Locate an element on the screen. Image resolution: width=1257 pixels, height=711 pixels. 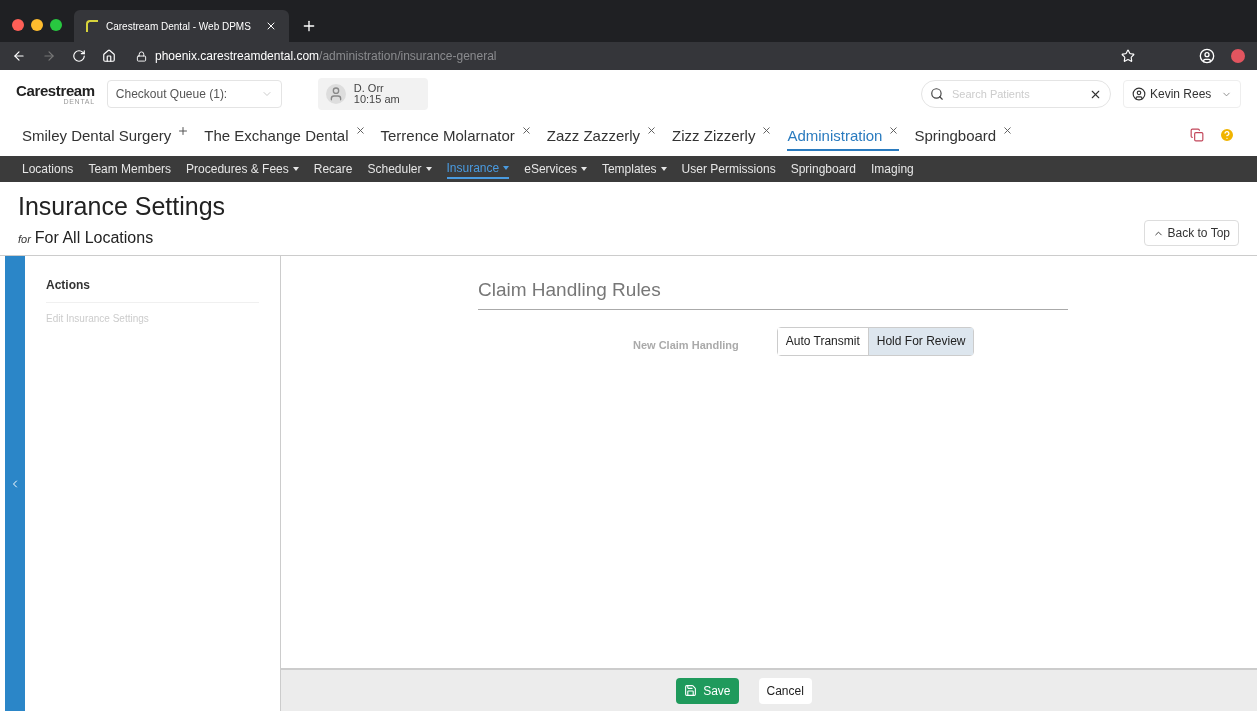
provider-badge: D. Orr 10:15 am is located at coordinates (372, 94).